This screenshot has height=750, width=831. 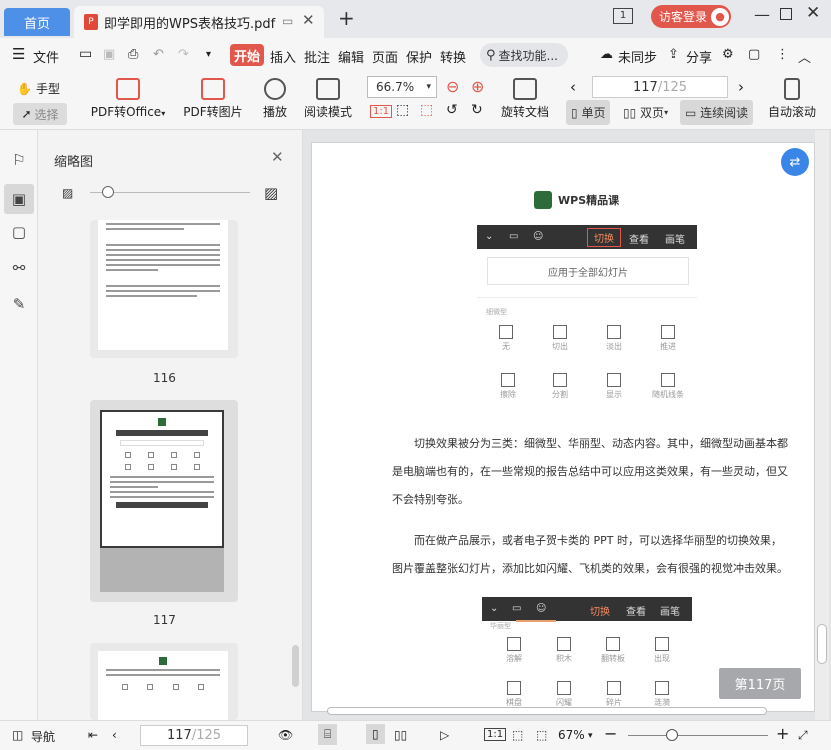 I want to click on zoom-slider, so click(x=698, y=735).